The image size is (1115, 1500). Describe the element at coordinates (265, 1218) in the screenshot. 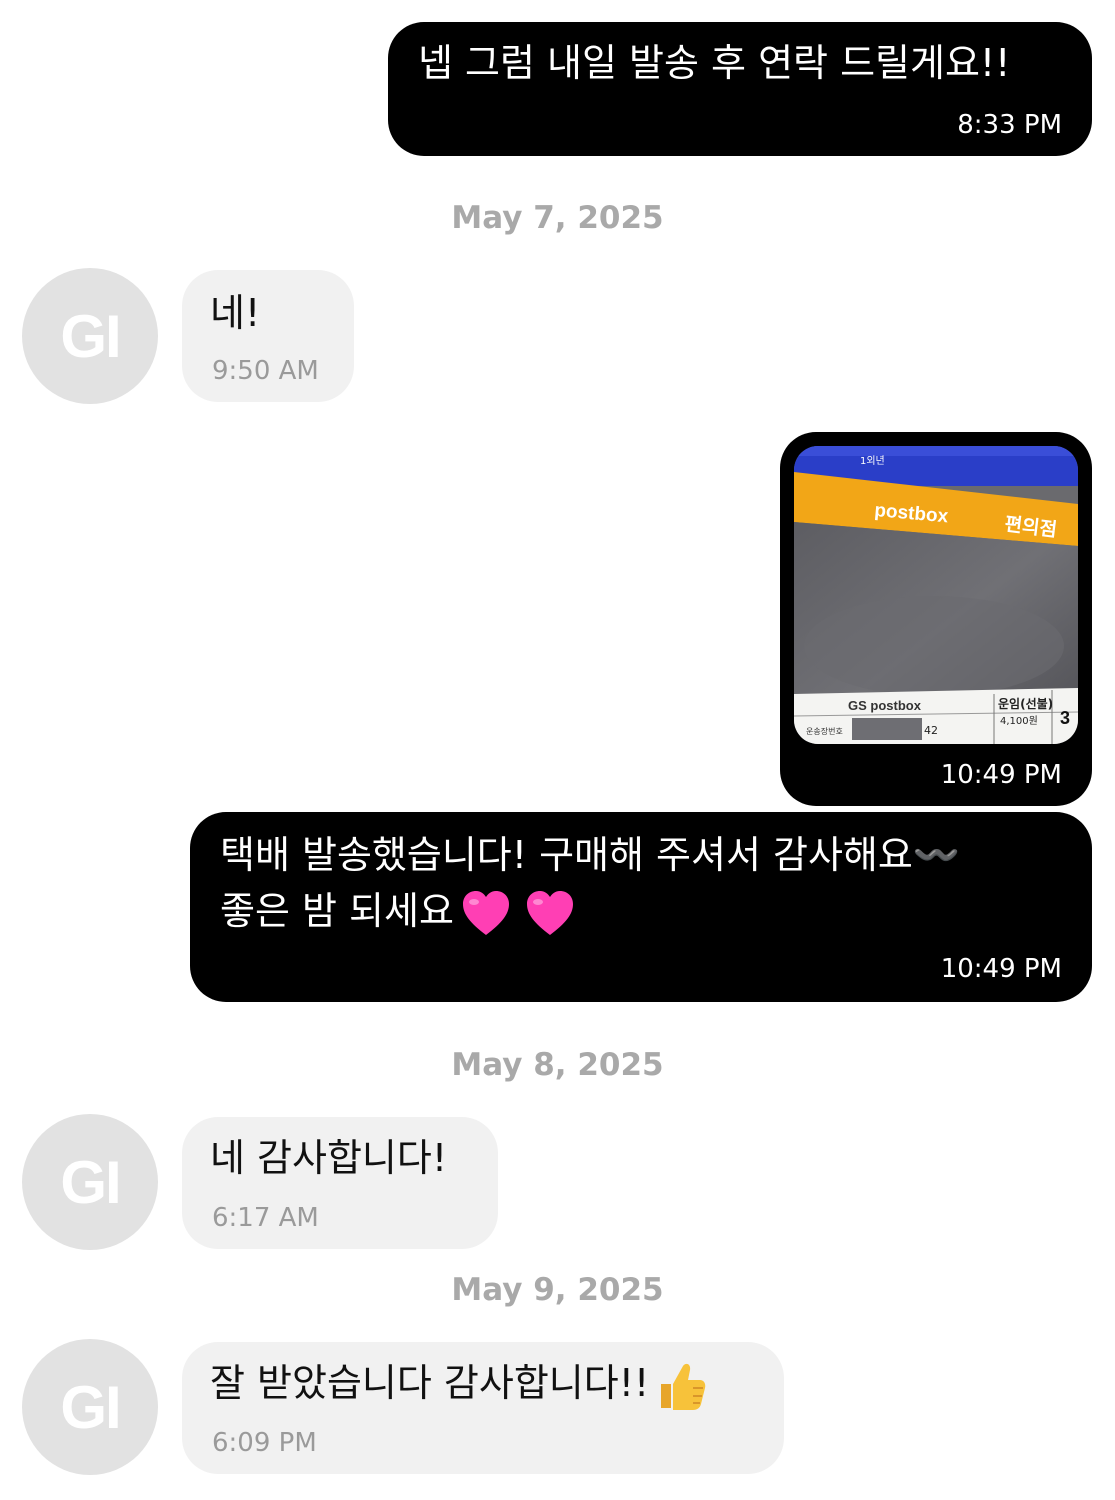

I see `message-timestamp: 6:17 AM` at that location.